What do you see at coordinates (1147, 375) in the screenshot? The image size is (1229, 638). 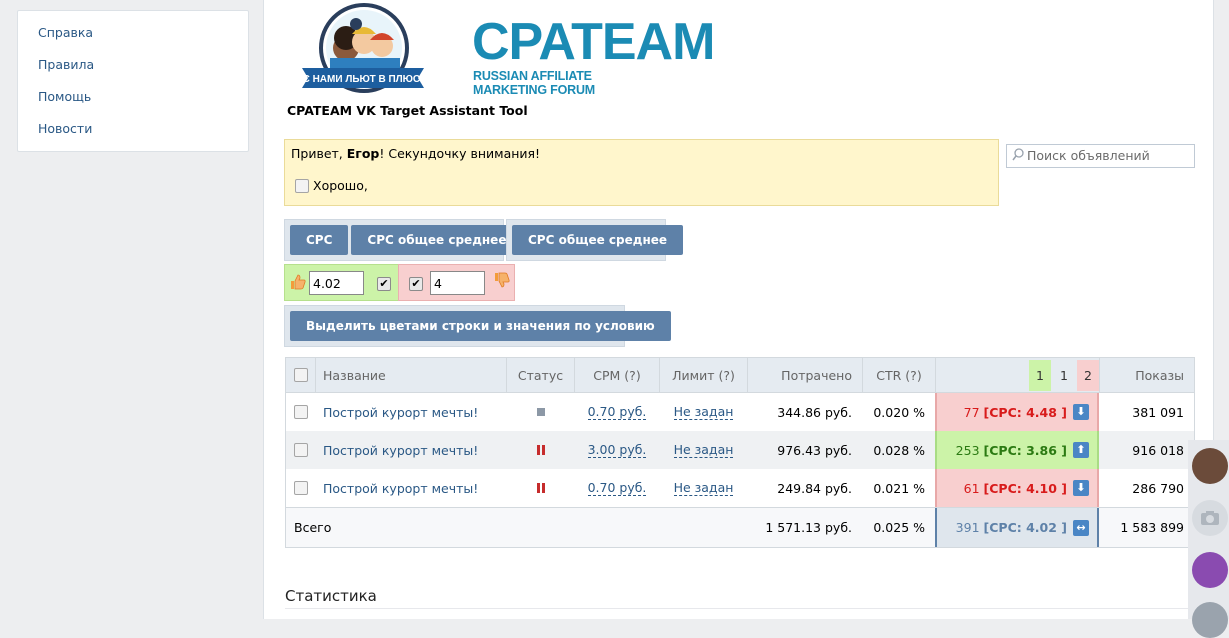 I see `header-views: Показы` at bounding box center [1147, 375].